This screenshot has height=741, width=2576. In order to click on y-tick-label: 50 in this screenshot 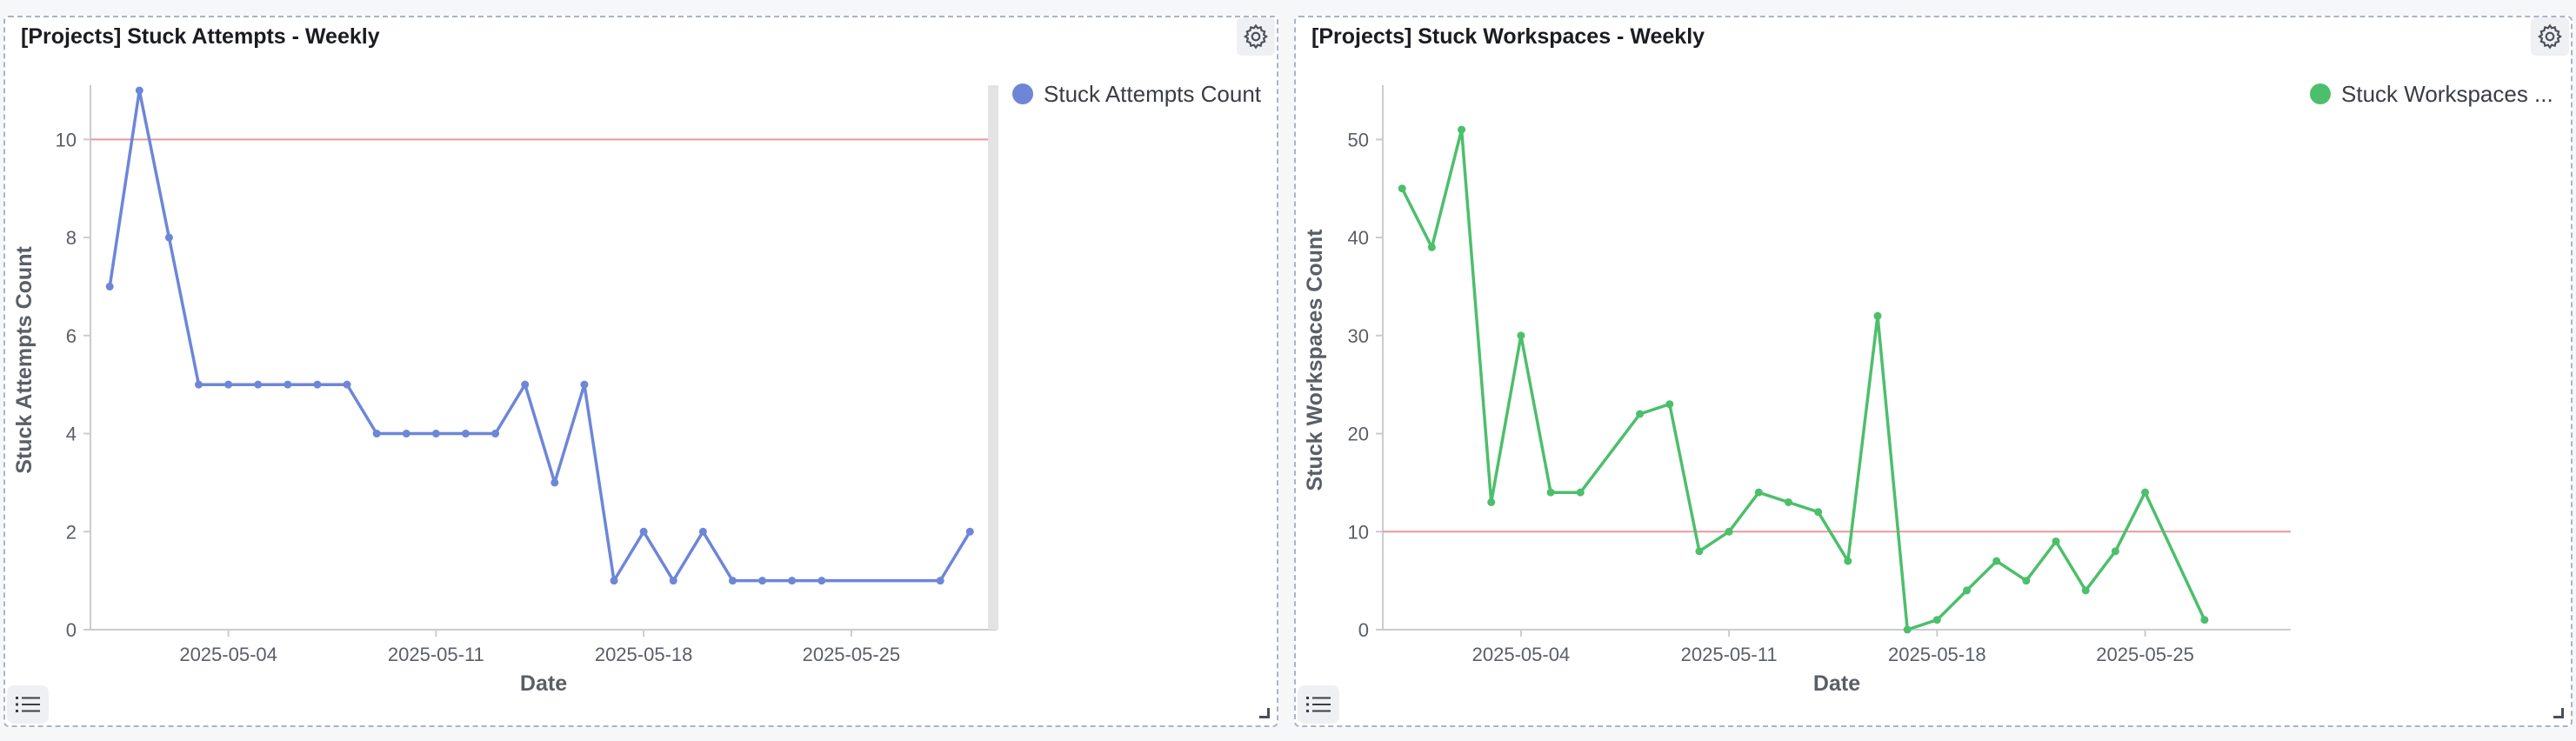, I will do `click(1358, 139)`.